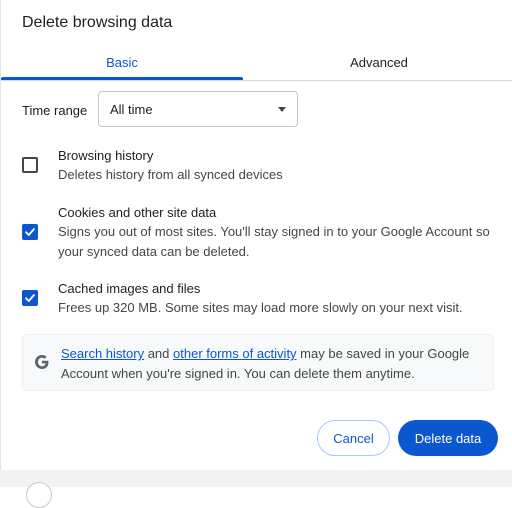 This screenshot has width=512, height=508. Describe the element at coordinates (122, 62) in the screenshot. I see `tab-basic: Basic` at that location.